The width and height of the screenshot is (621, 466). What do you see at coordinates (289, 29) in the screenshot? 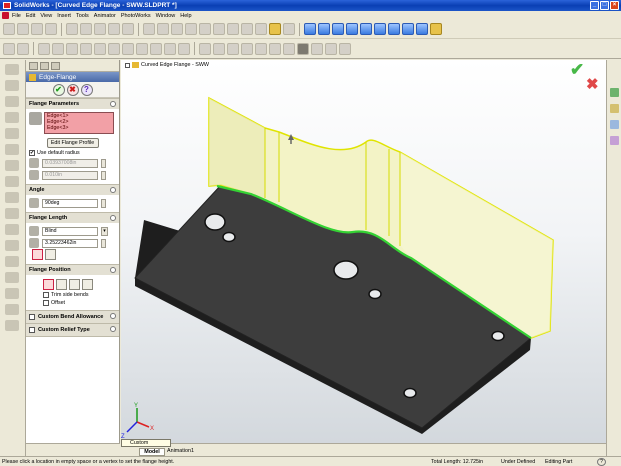
I see `view-orientation-dropdown` at bounding box center [289, 29].